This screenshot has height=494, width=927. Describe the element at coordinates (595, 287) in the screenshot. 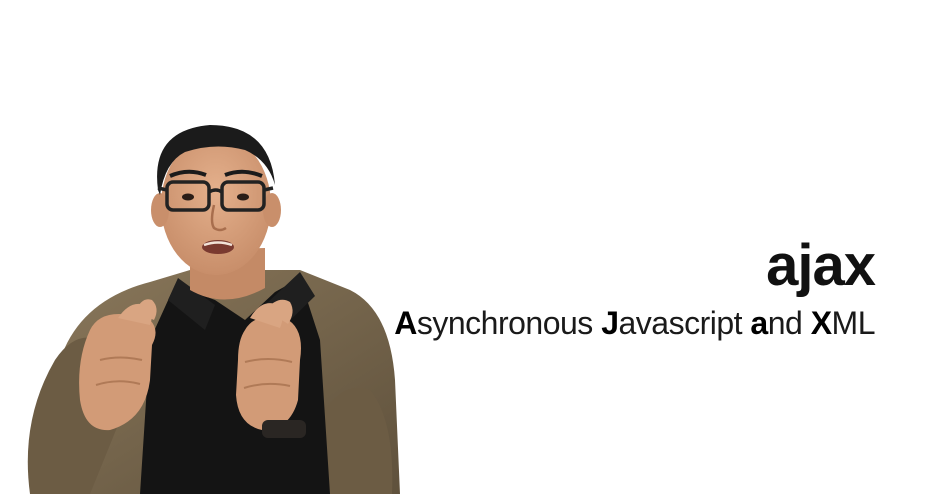

I see `slide-text: ajax Asynchronous Javascript and XML` at that location.